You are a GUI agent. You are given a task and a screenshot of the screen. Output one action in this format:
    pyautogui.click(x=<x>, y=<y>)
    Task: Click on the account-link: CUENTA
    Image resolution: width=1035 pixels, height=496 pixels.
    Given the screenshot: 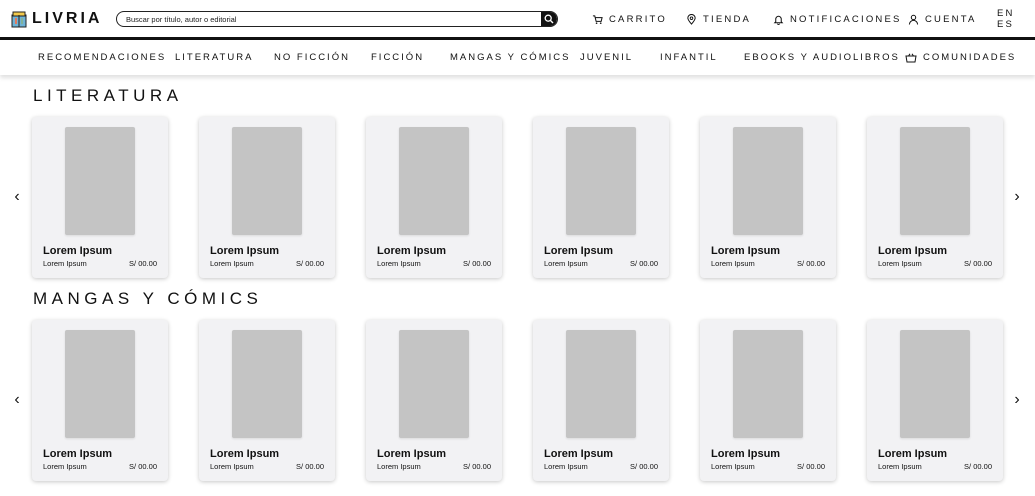 What is the action you would take?
    pyautogui.click(x=942, y=19)
    